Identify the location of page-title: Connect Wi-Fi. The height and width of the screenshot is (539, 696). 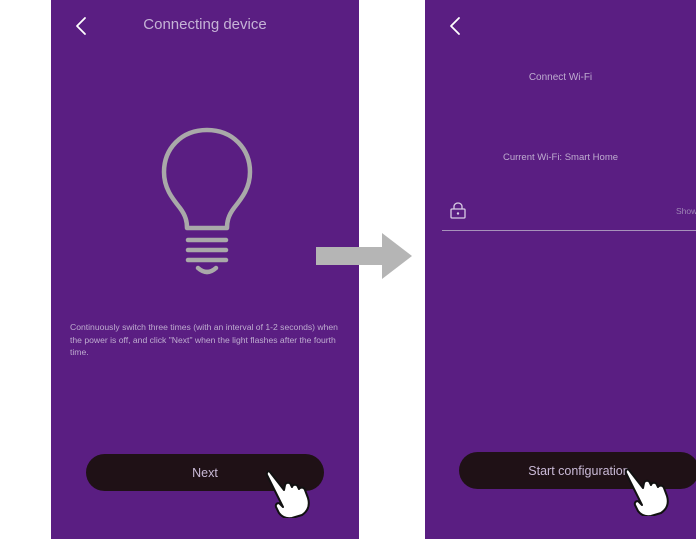
(560, 77).